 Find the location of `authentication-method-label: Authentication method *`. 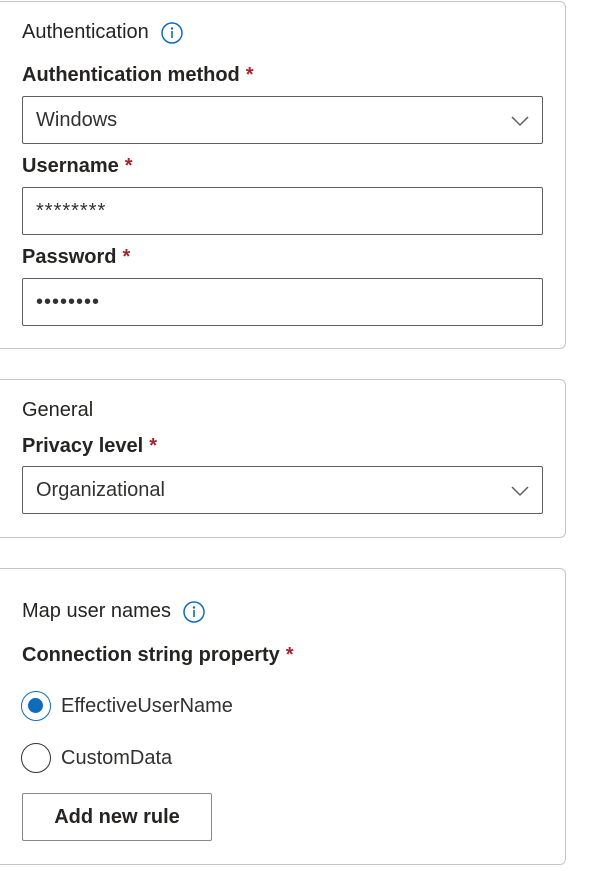

authentication-method-label: Authentication method * is located at coordinates (138, 75).